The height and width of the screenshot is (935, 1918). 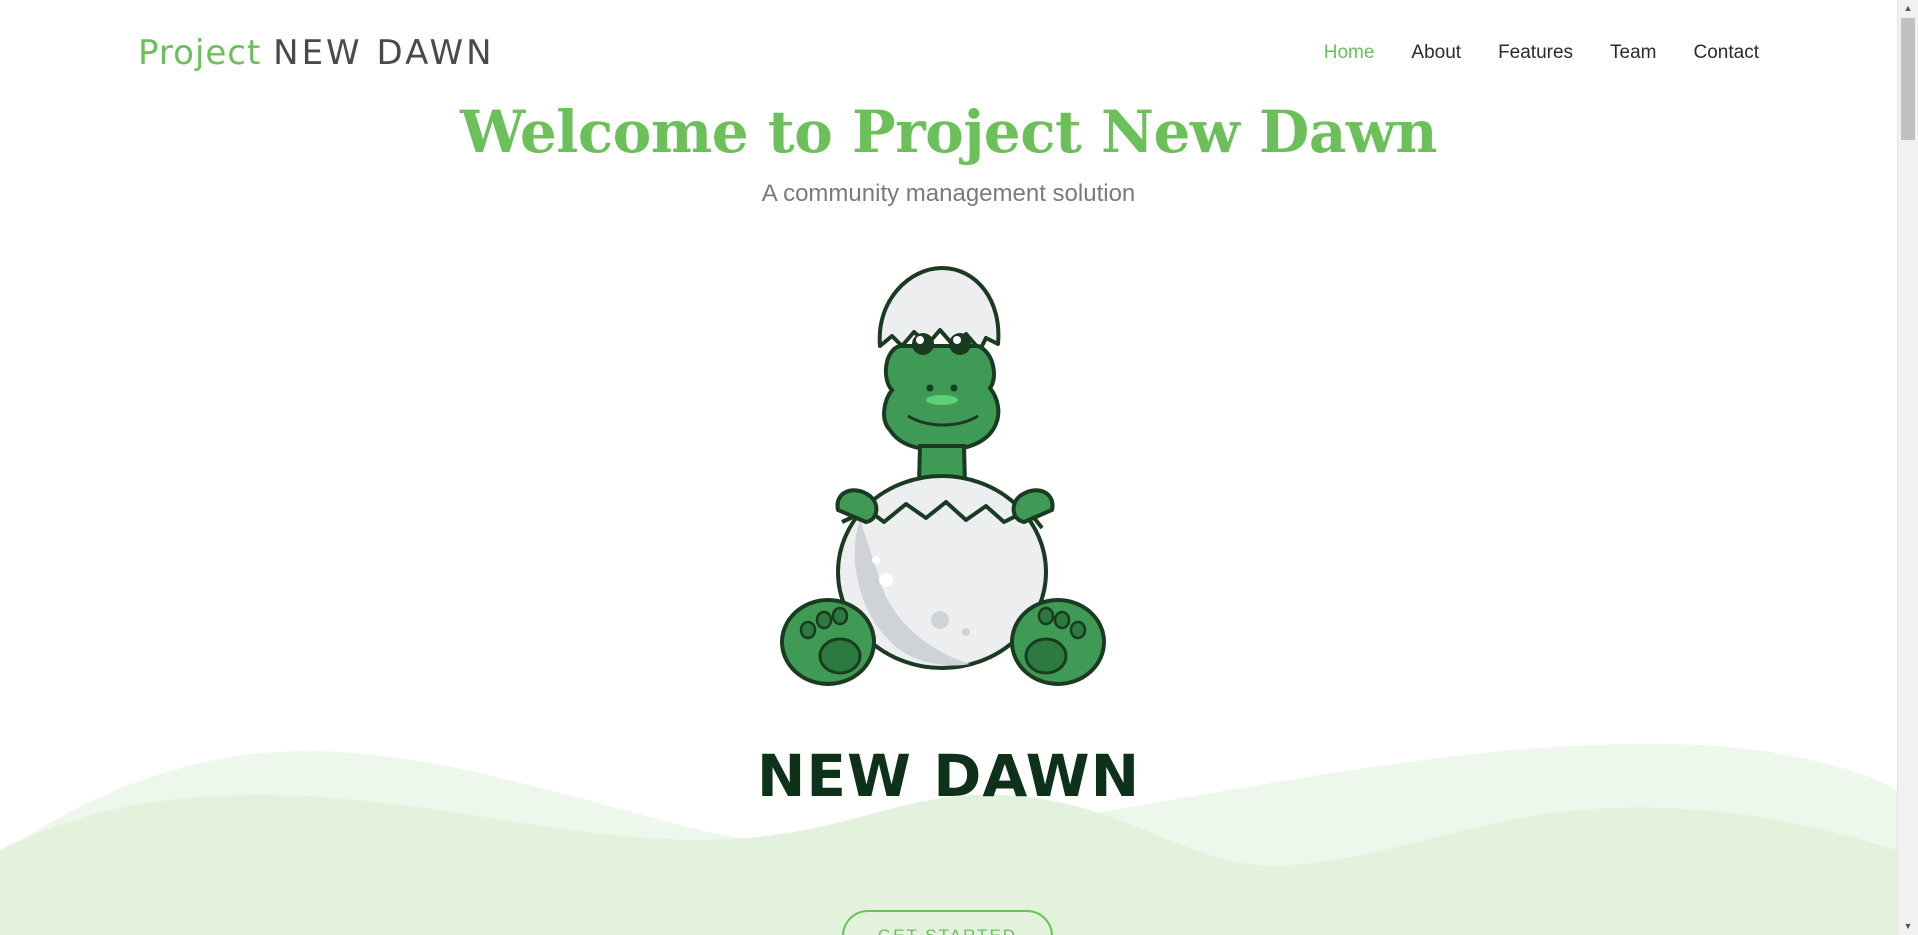 I want to click on hero-title: Welcome to Project New Dawn, so click(x=948, y=132).